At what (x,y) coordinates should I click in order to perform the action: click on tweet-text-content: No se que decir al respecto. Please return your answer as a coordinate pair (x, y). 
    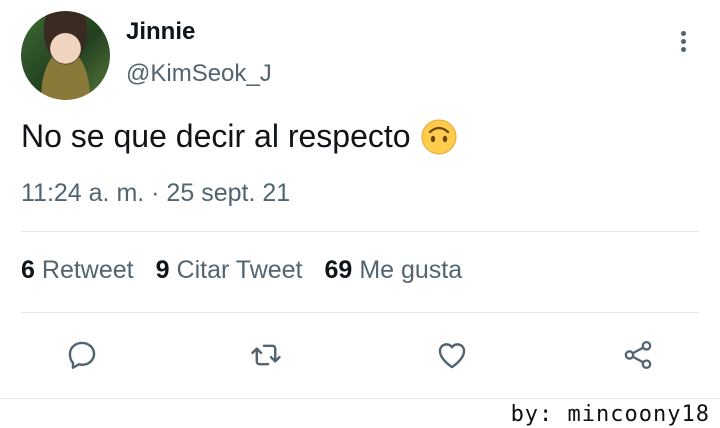
    Looking at the image, I should click on (216, 136).